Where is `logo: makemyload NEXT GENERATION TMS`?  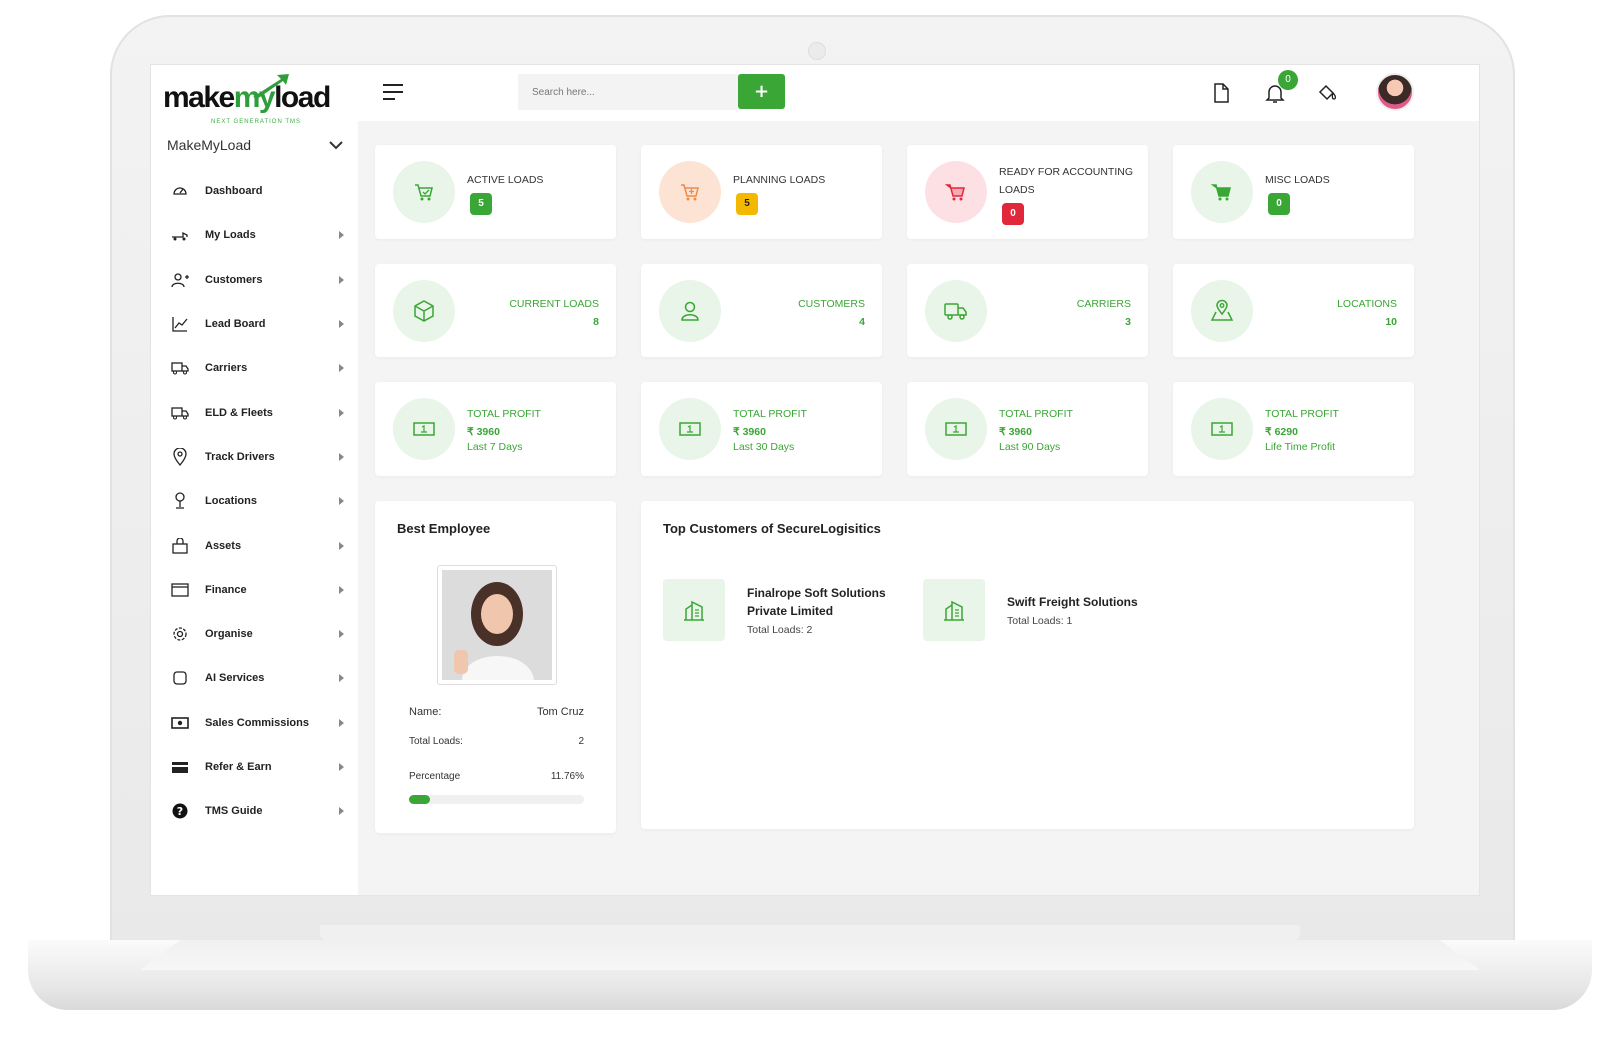
logo: makemyload NEXT GENERATION TMS is located at coordinates (250, 99).